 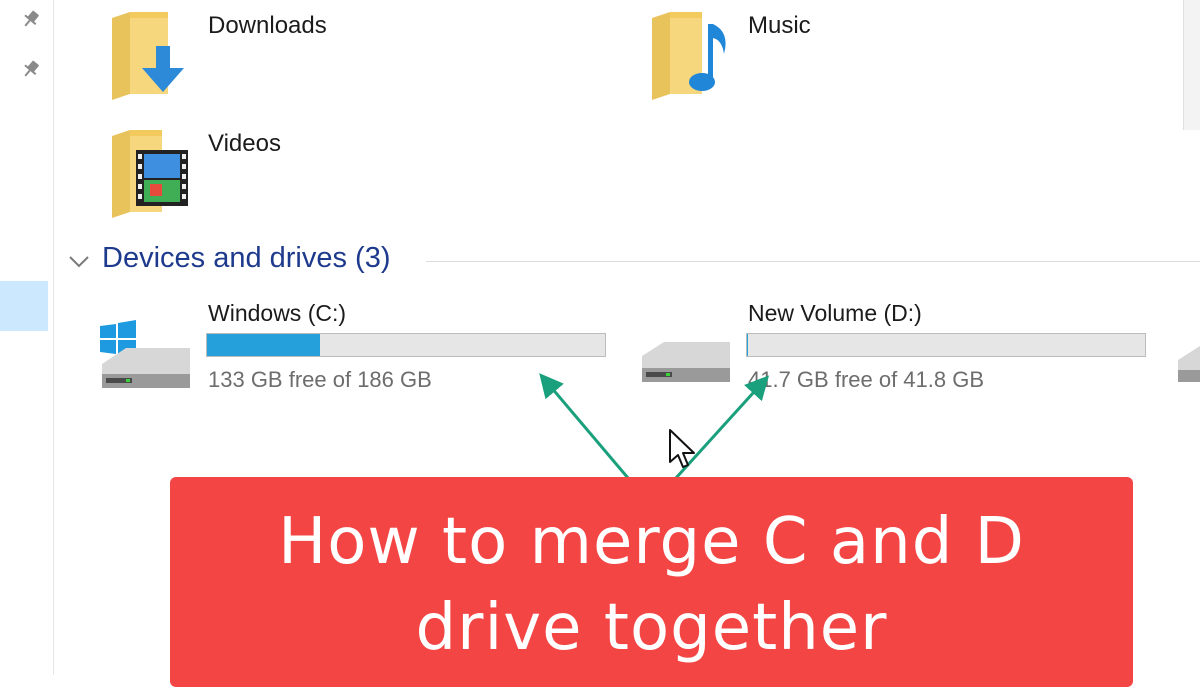 What do you see at coordinates (244, 143) in the screenshot?
I see `folder-label: Videos` at bounding box center [244, 143].